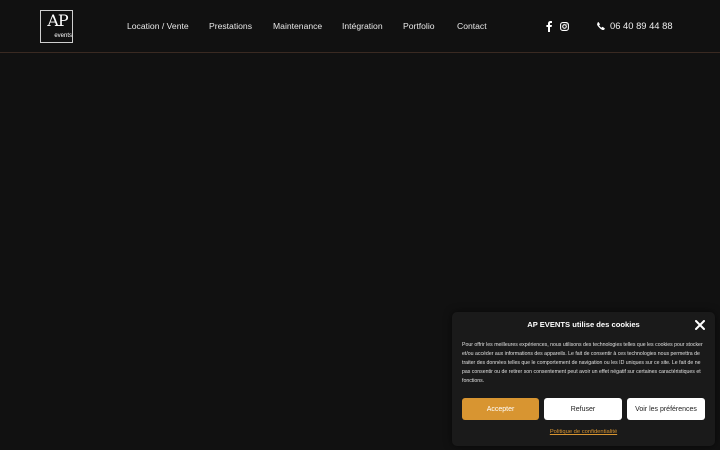 Image resolution: width=720 pixels, height=450 pixels. I want to click on nav-item-integration: Intégration, so click(362, 26).